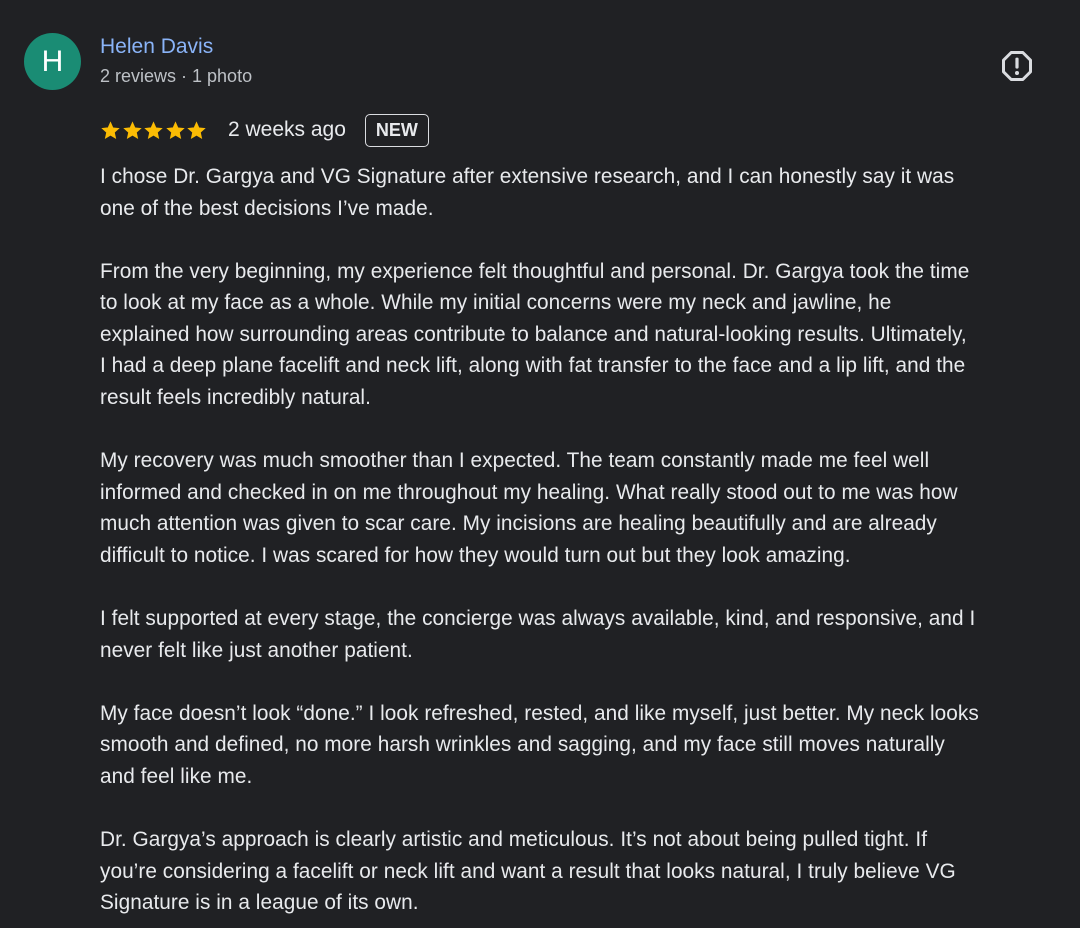  Describe the element at coordinates (286, 129) in the screenshot. I see `review-date: 2 weeks ago` at that location.